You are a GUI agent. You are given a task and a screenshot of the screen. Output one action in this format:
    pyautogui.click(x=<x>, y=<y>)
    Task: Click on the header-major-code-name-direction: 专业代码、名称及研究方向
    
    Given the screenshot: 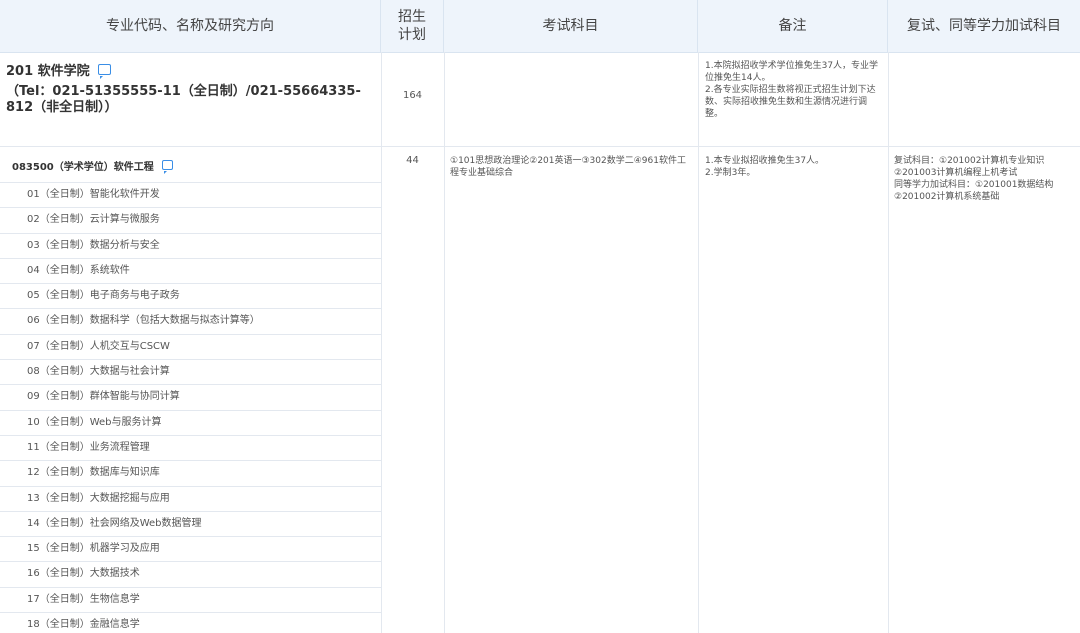 What is the action you would take?
    pyautogui.click(x=190, y=26)
    